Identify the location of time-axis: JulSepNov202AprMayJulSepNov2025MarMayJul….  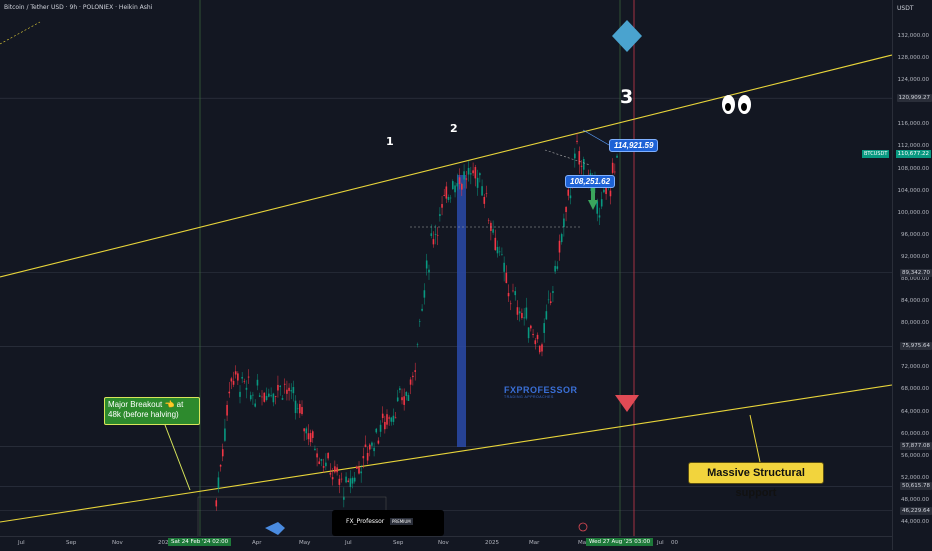
(446, 543).